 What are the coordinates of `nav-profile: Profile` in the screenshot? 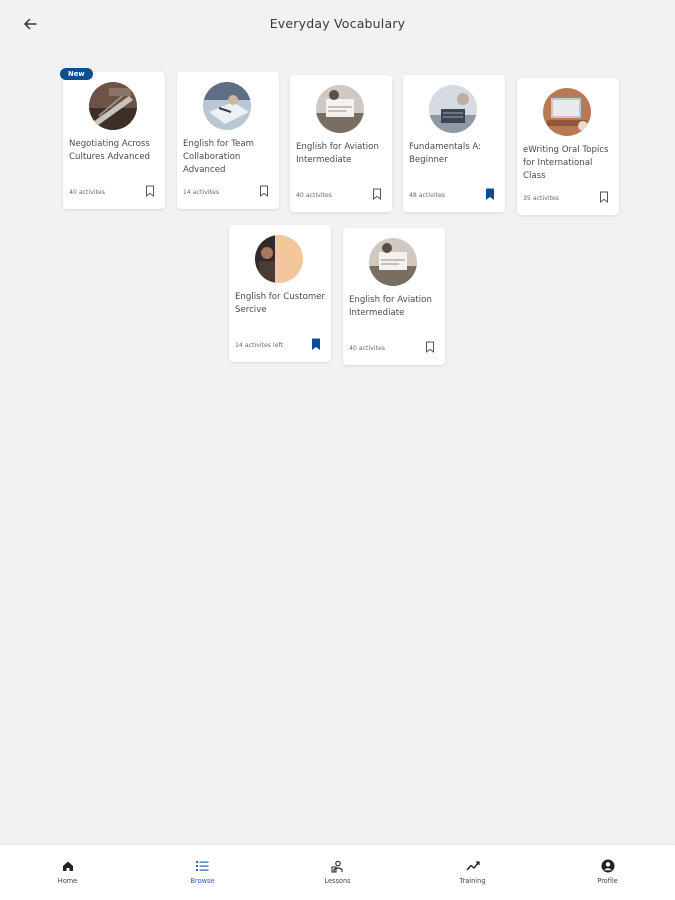 It's located at (607, 872).